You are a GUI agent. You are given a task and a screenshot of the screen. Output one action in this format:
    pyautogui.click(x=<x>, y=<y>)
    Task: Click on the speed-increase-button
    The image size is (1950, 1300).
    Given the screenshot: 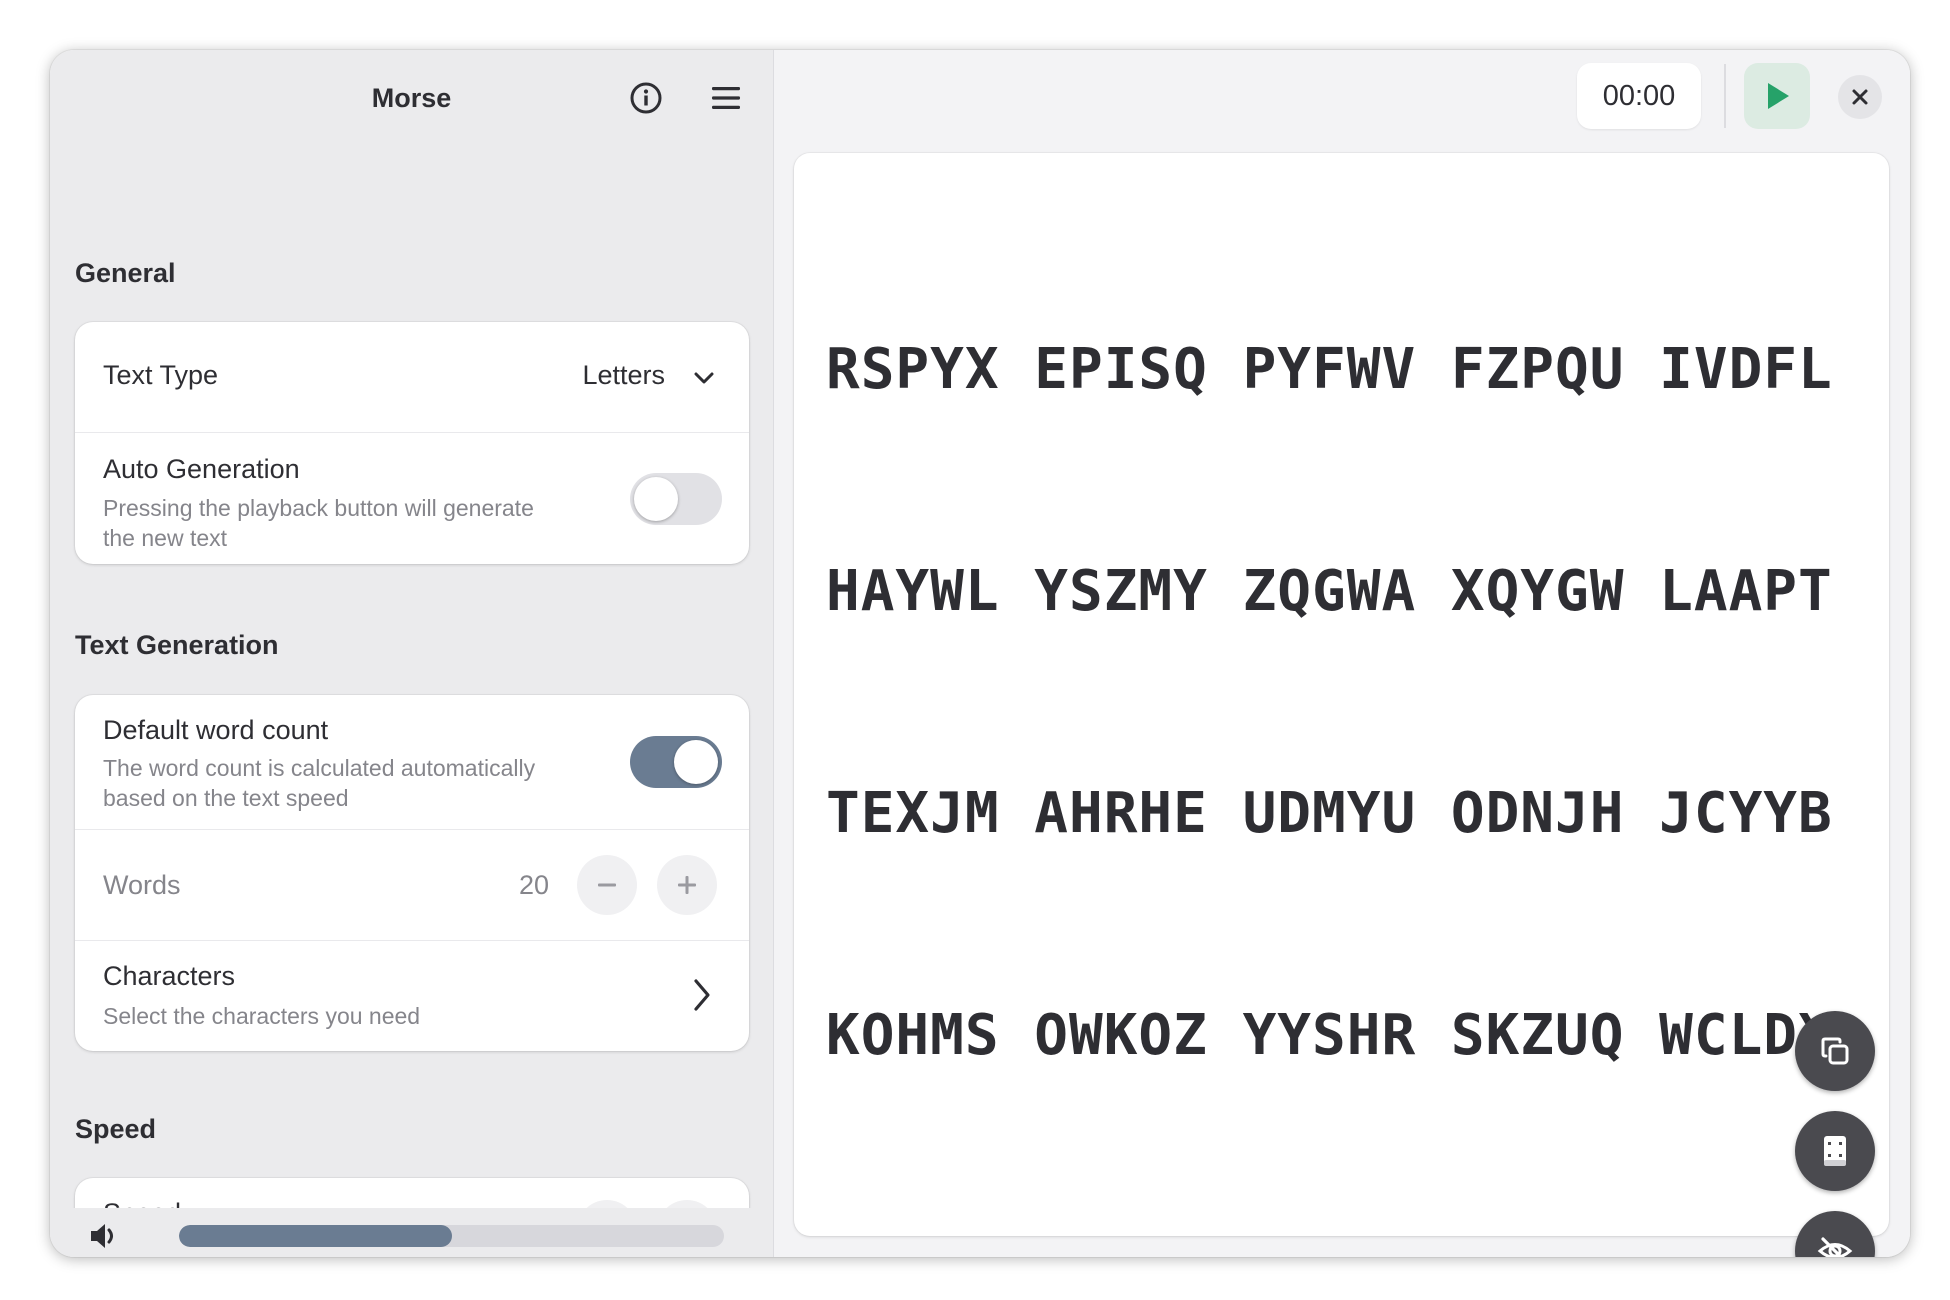 What is the action you would take?
    pyautogui.click(x=687, y=1204)
    